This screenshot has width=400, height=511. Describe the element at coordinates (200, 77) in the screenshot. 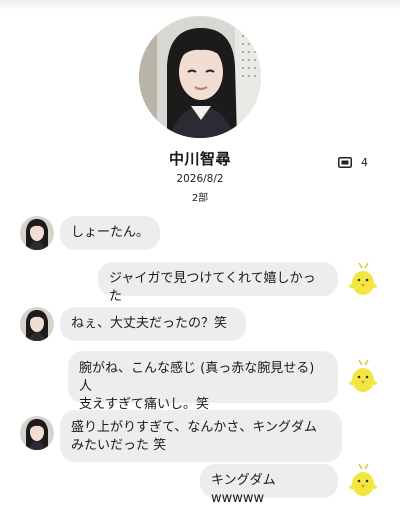

I see `profile-avatar` at that location.